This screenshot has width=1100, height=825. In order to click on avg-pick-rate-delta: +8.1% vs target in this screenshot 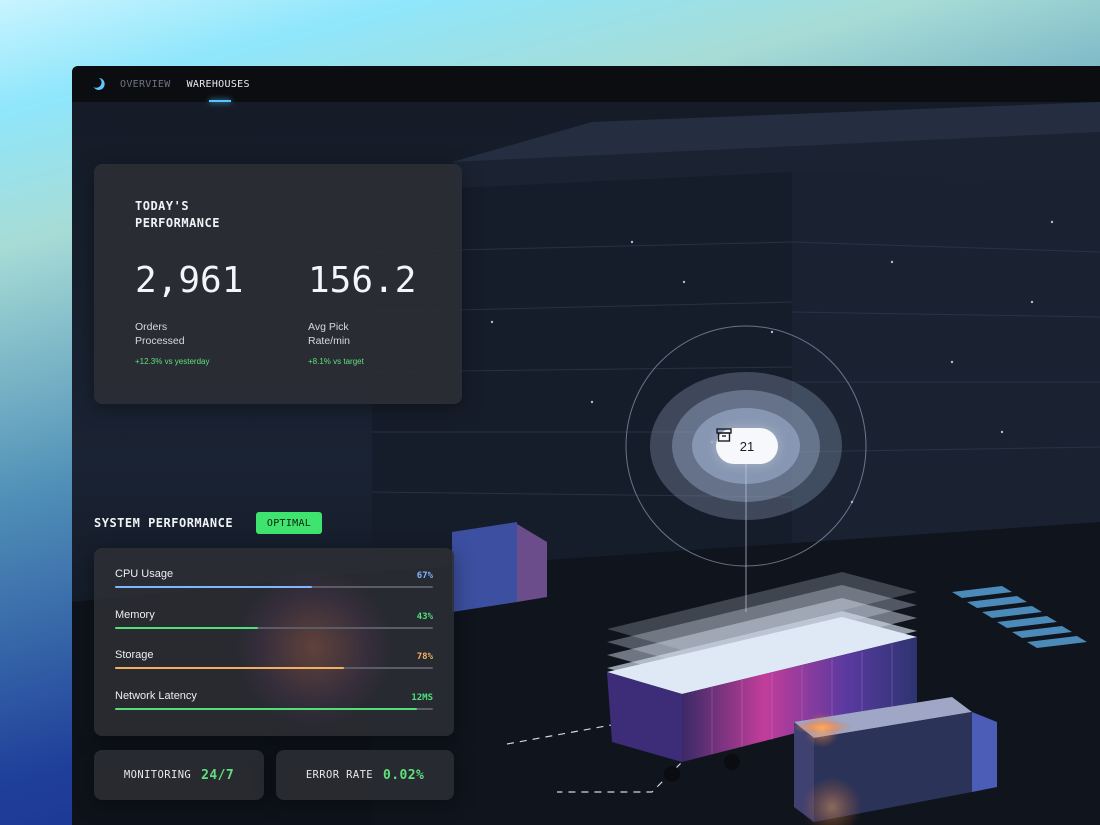, I will do `click(336, 361)`.